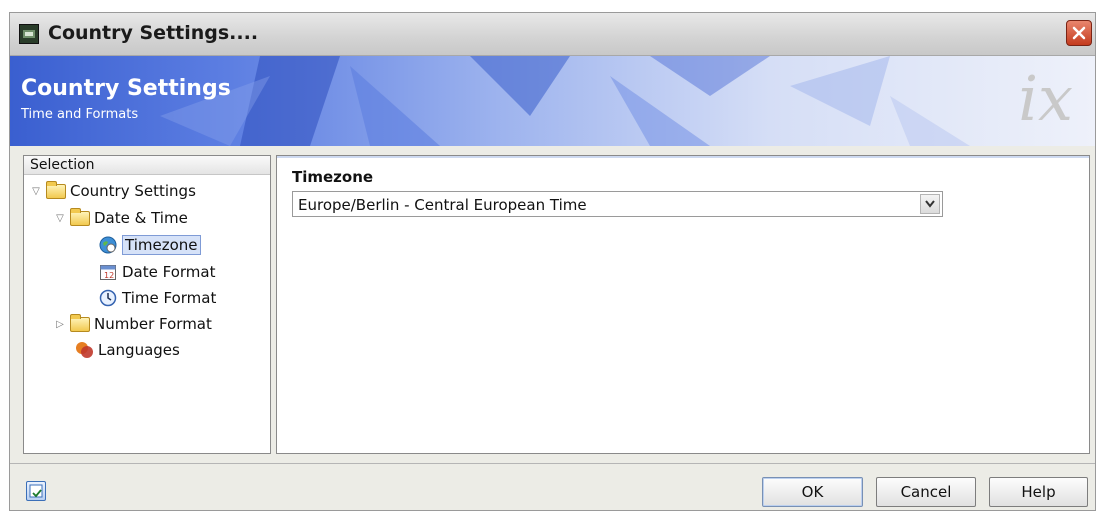 This screenshot has height=511, width=1096. I want to click on globe-icon, so click(108, 245).